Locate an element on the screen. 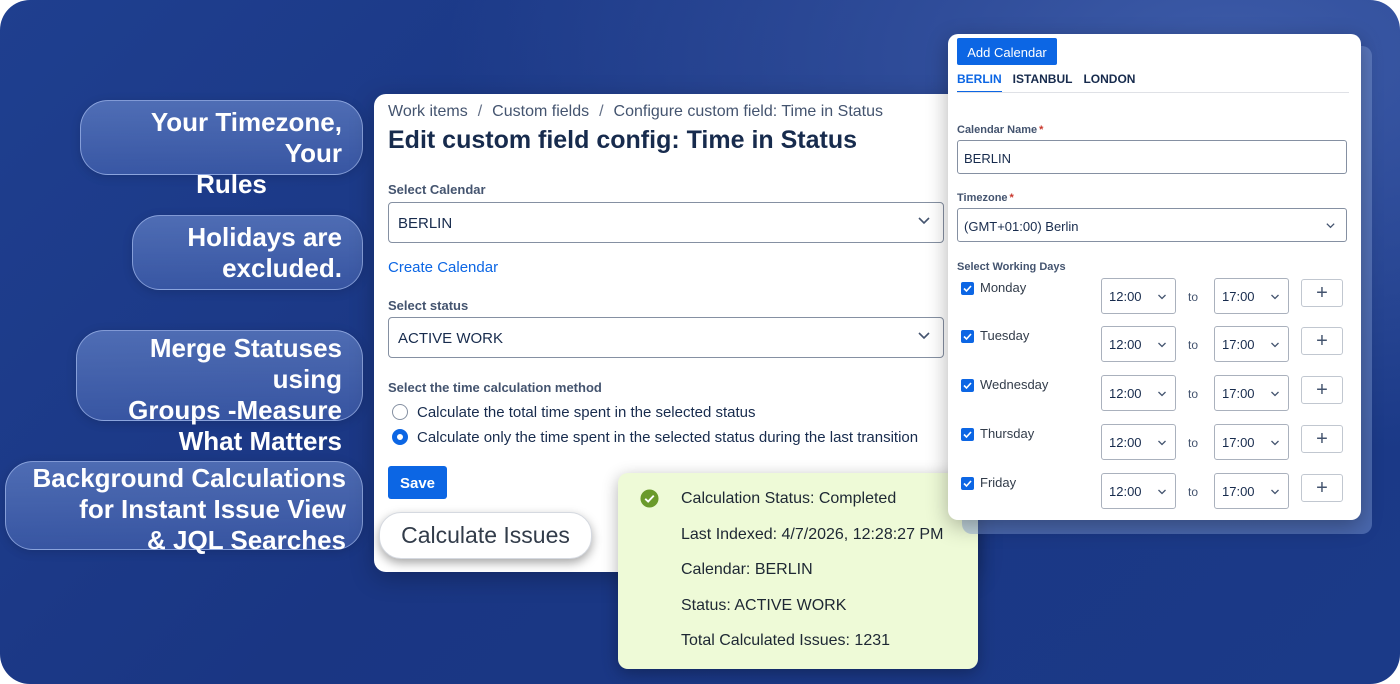 The width and height of the screenshot is (1400, 684). day-row-wednesday: Wednesday 12:00 to 17:00 + is located at coordinates (1156, 393).